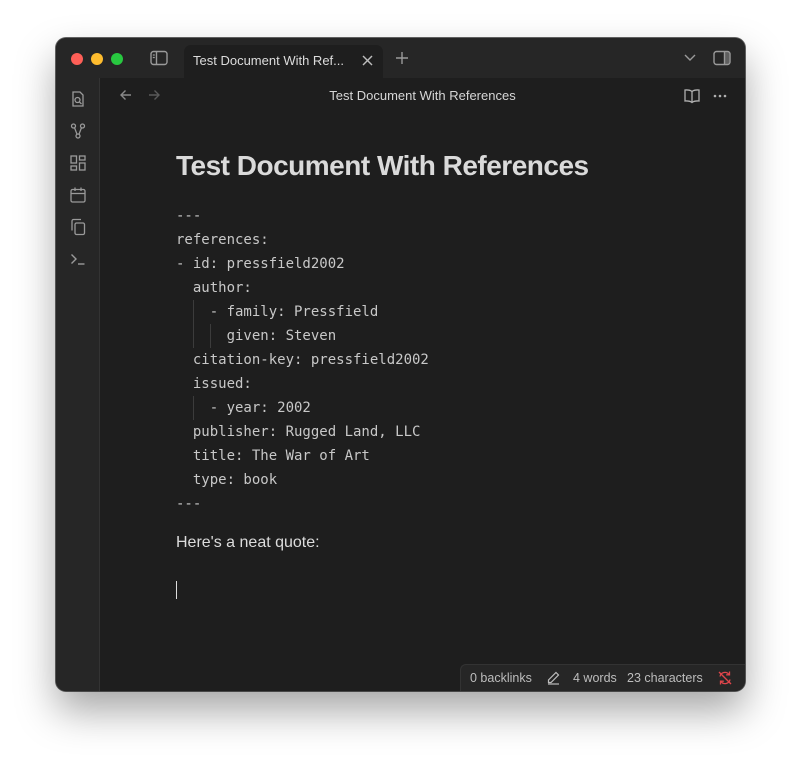 The height and width of the screenshot is (766, 802). I want to click on file-search-icon, so click(78, 99).